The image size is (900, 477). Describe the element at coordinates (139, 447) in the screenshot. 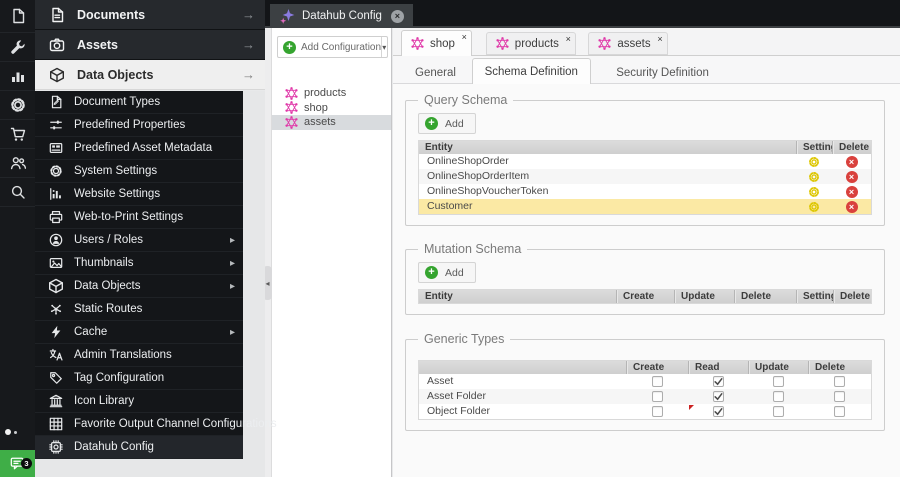

I see `menu-item-datahub-config: Datahub Config` at that location.